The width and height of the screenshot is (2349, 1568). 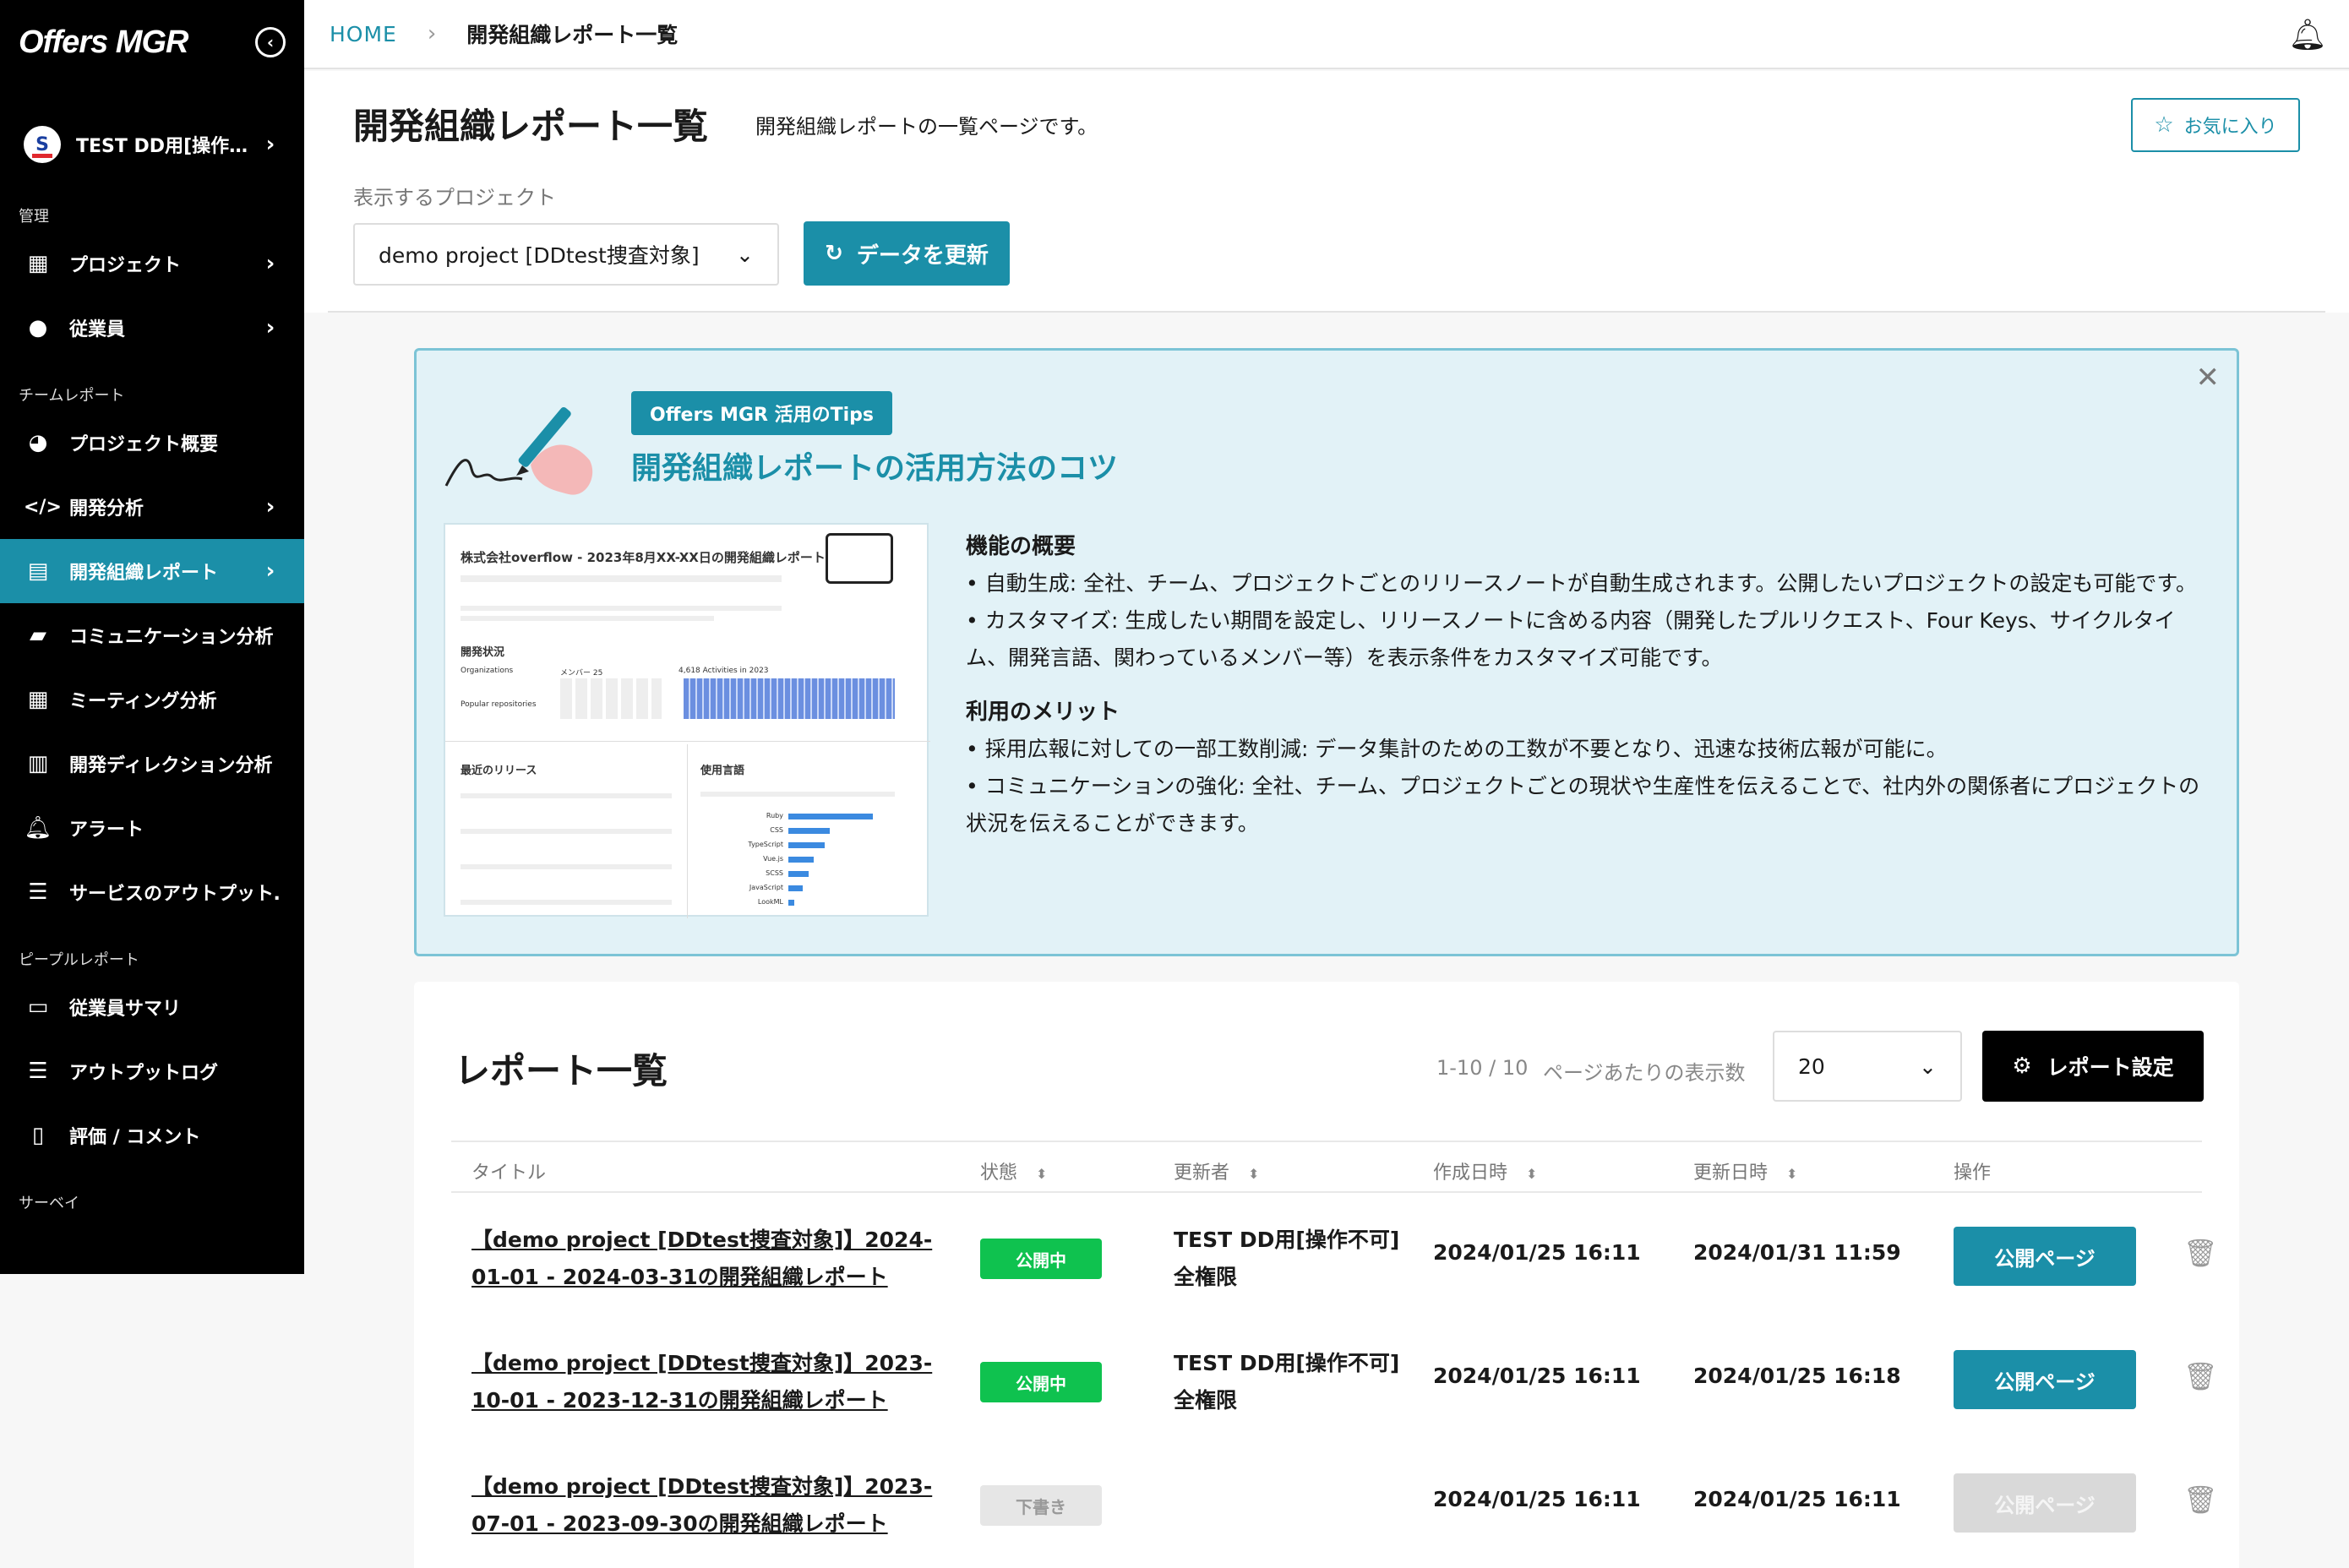 What do you see at coordinates (152, 42) in the screenshot?
I see `sidebar-header: Offers MGR ‹` at bounding box center [152, 42].